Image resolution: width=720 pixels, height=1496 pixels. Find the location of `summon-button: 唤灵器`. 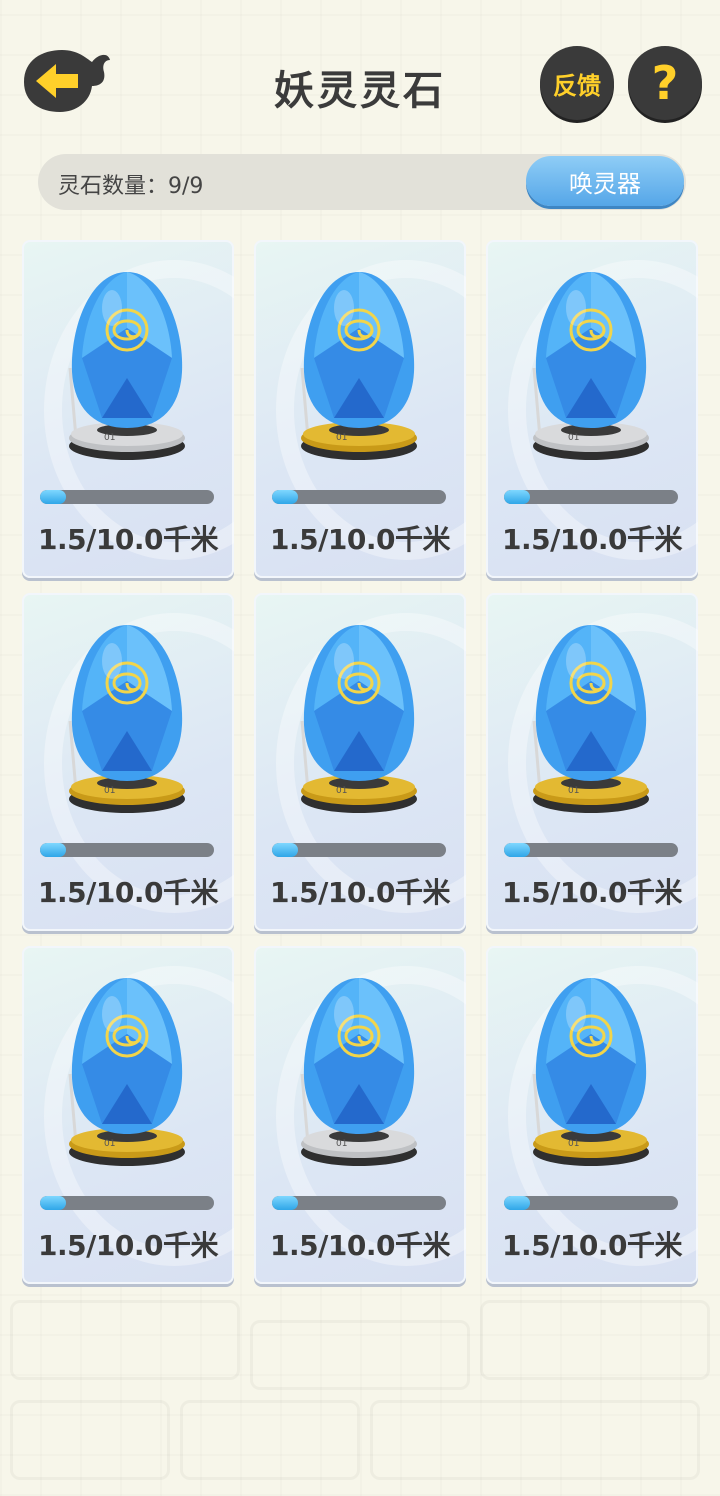

summon-button: 唤灵器 is located at coordinates (605, 181).